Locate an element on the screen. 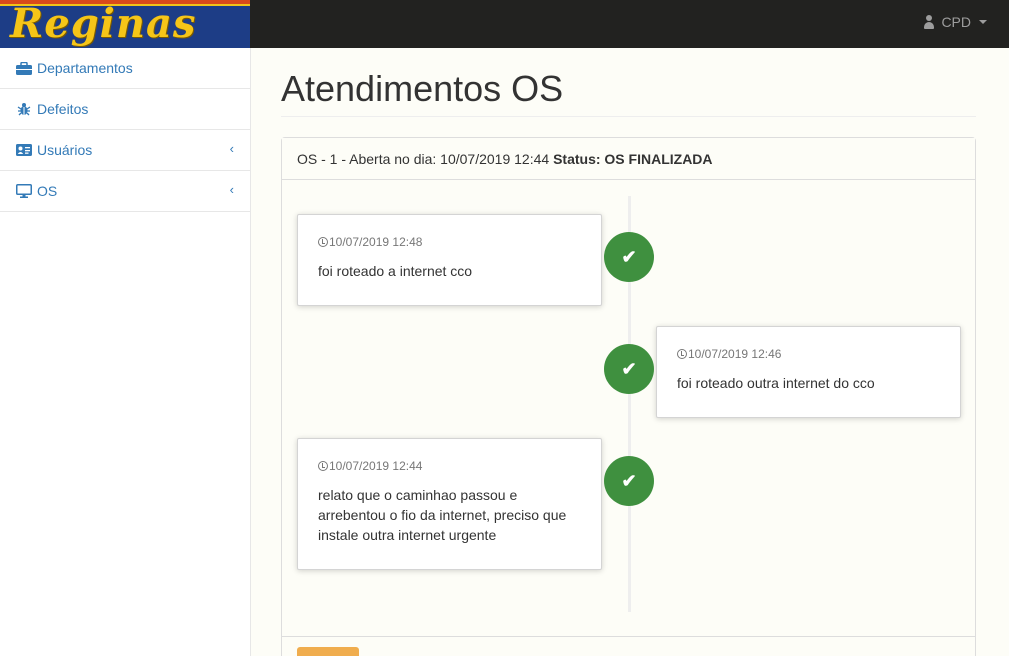  sidebar-item-label: Departamentos is located at coordinates (85, 68).